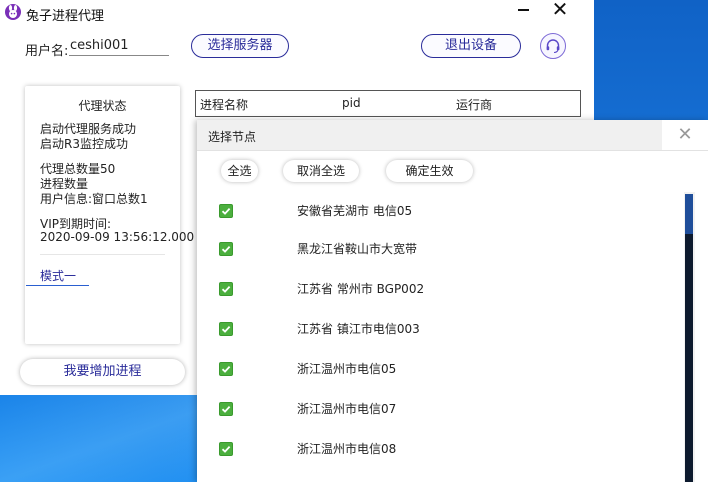  What do you see at coordinates (689, 358) in the screenshot?
I see `scrollbar-rail` at bounding box center [689, 358].